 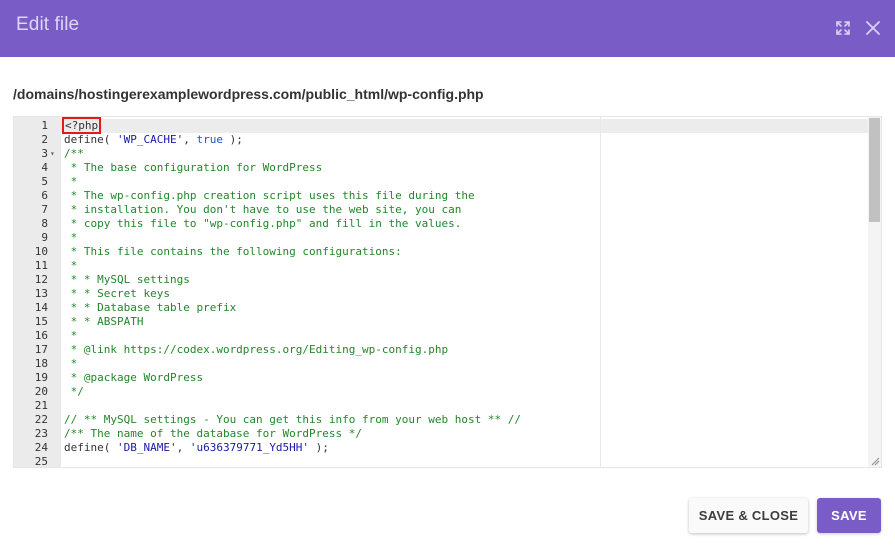 What do you see at coordinates (41, 321) in the screenshot?
I see `line-number: 15` at bounding box center [41, 321].